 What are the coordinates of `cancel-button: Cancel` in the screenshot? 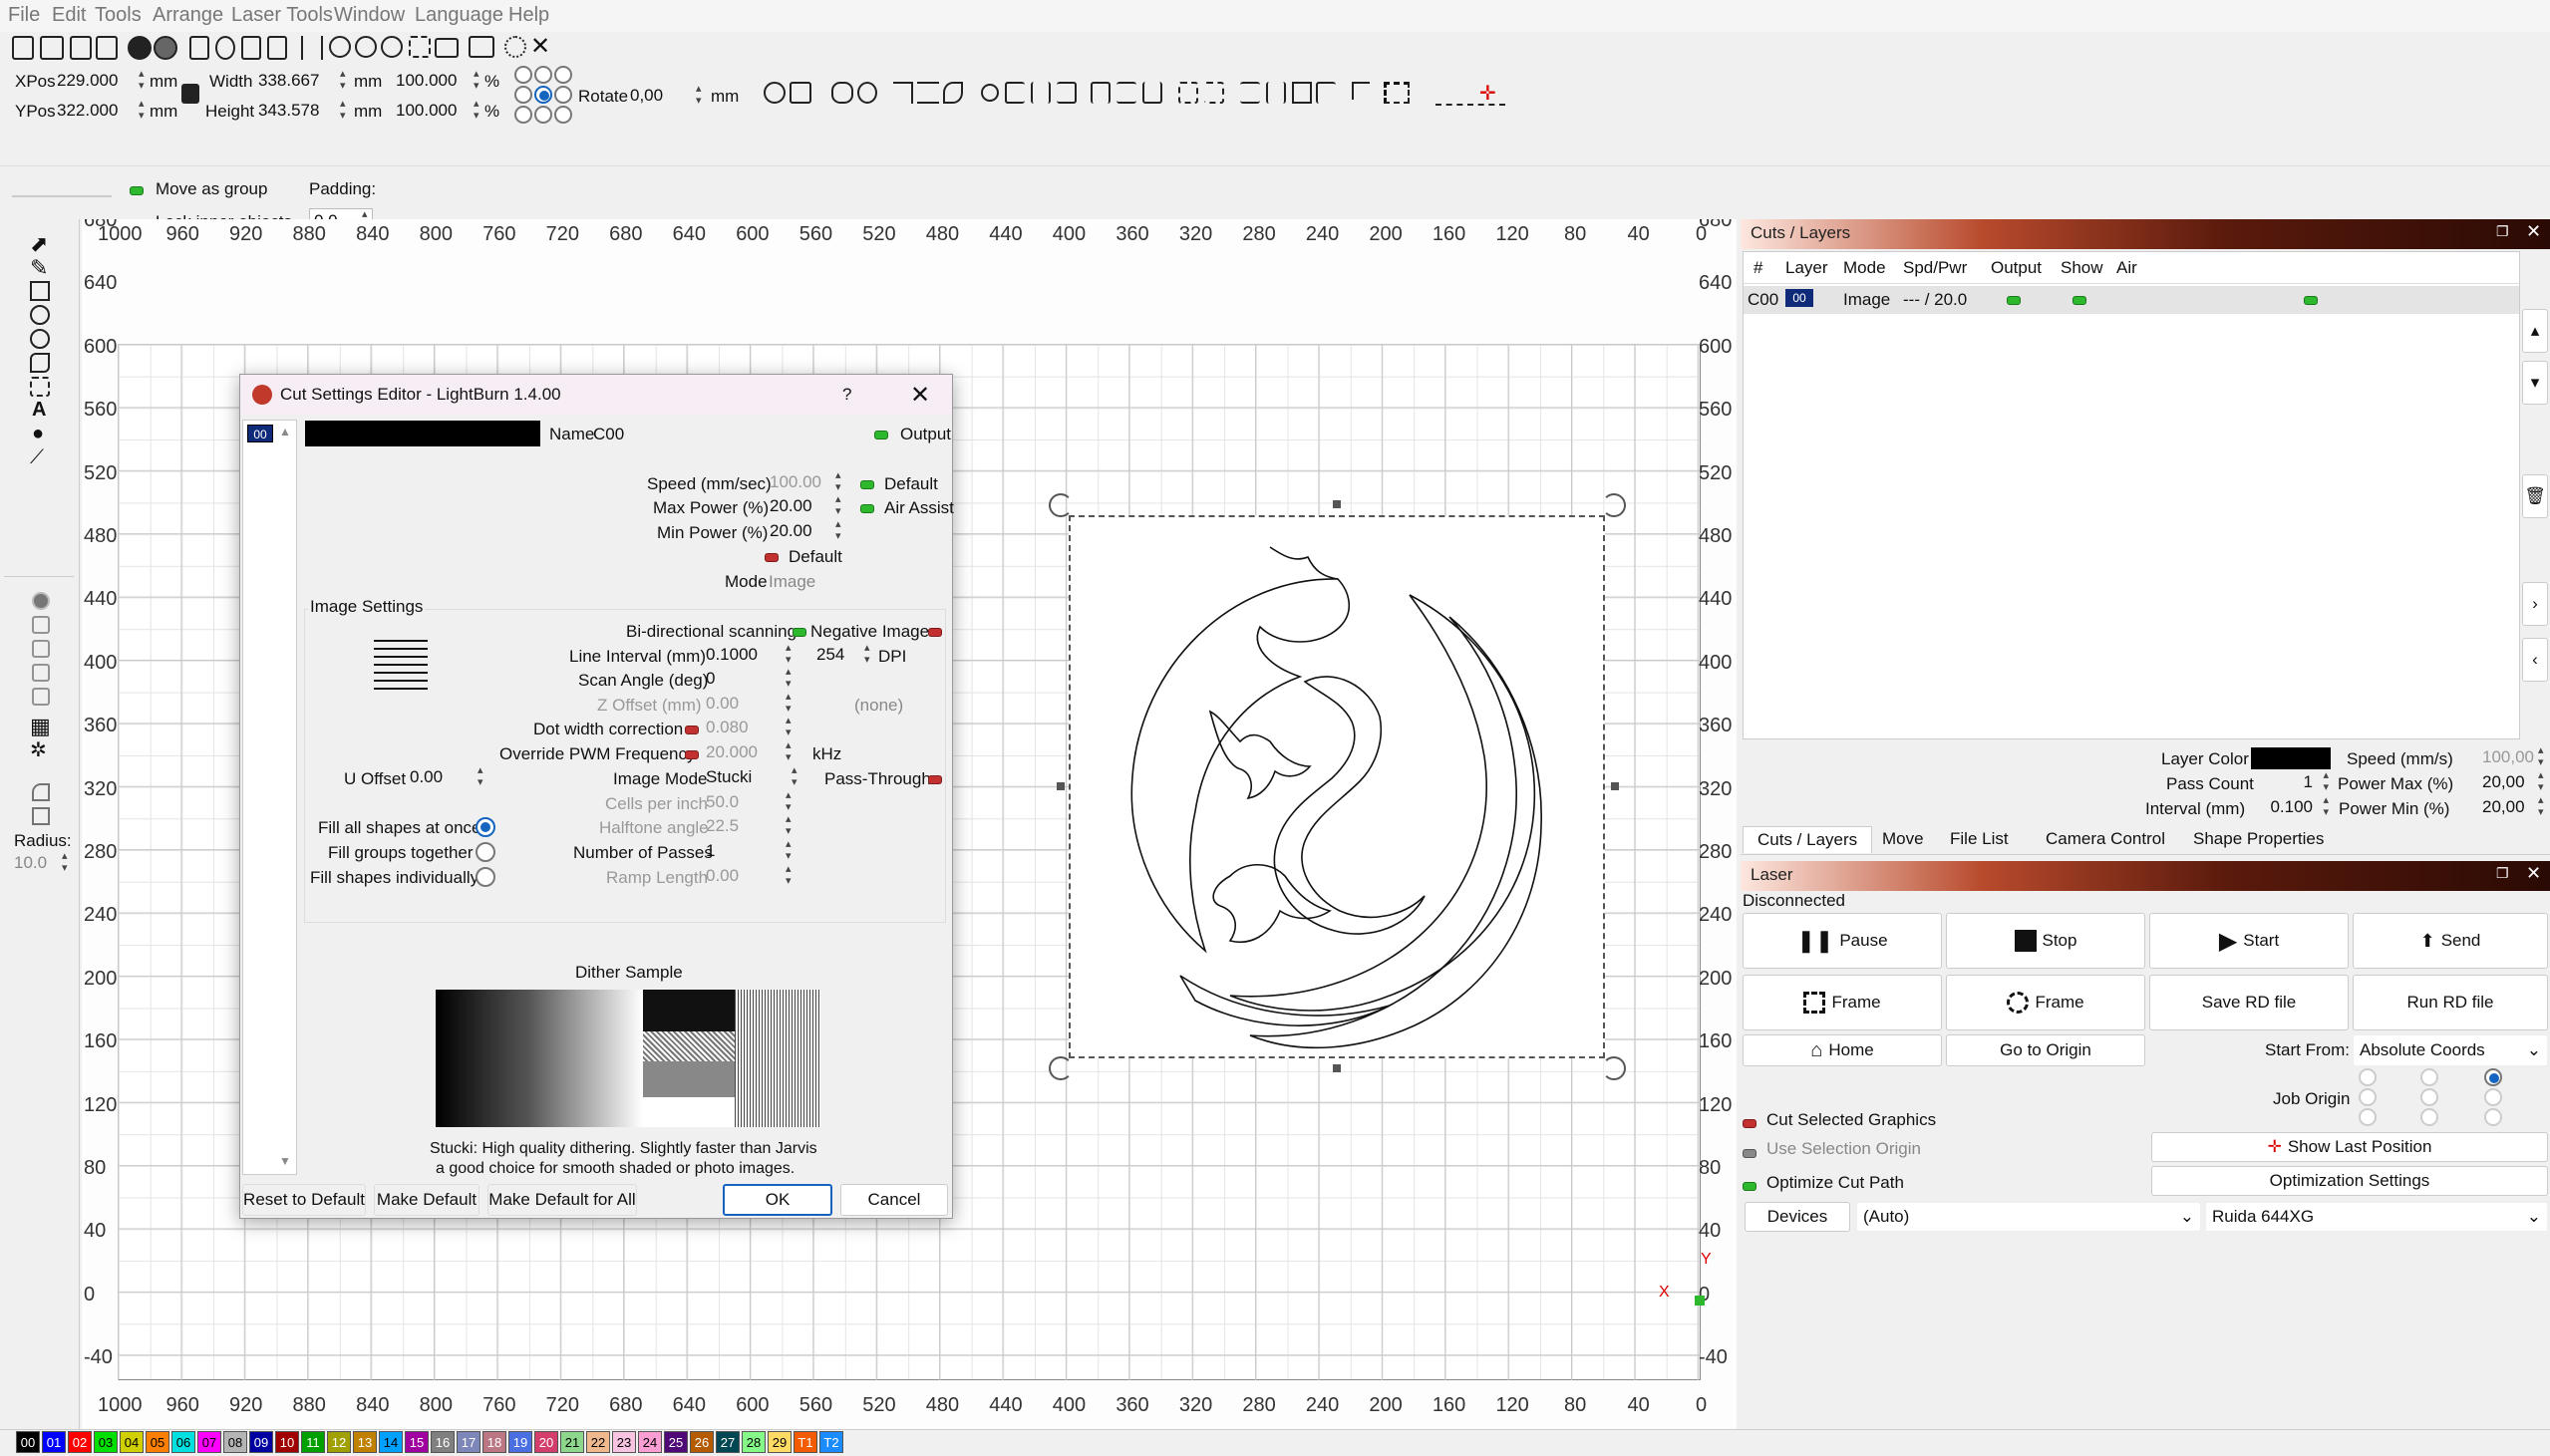 It's located at (894, 1200).